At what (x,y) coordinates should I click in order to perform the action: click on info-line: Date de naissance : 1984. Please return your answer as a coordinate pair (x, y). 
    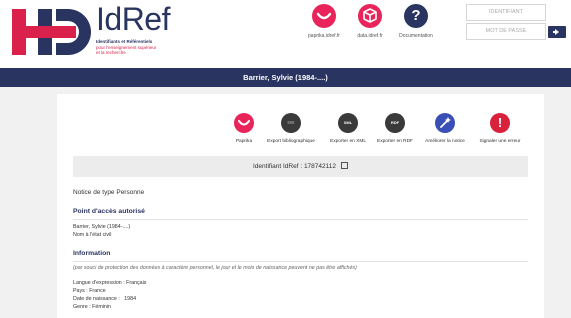
    Looking at the image, I should click on (105, 299).